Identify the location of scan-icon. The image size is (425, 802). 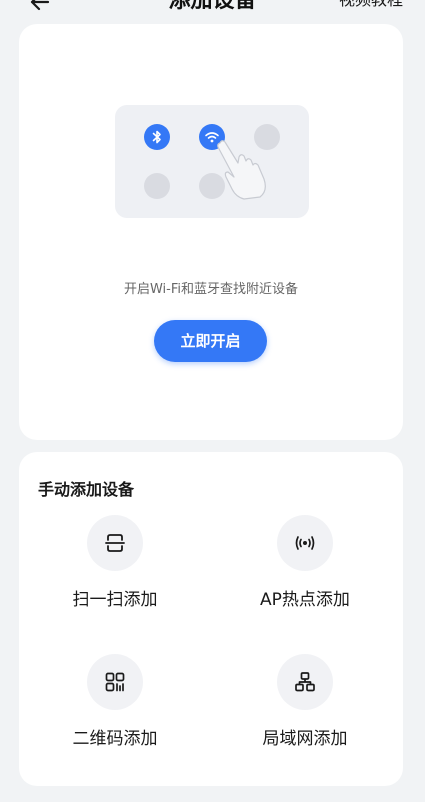
(115, 543).